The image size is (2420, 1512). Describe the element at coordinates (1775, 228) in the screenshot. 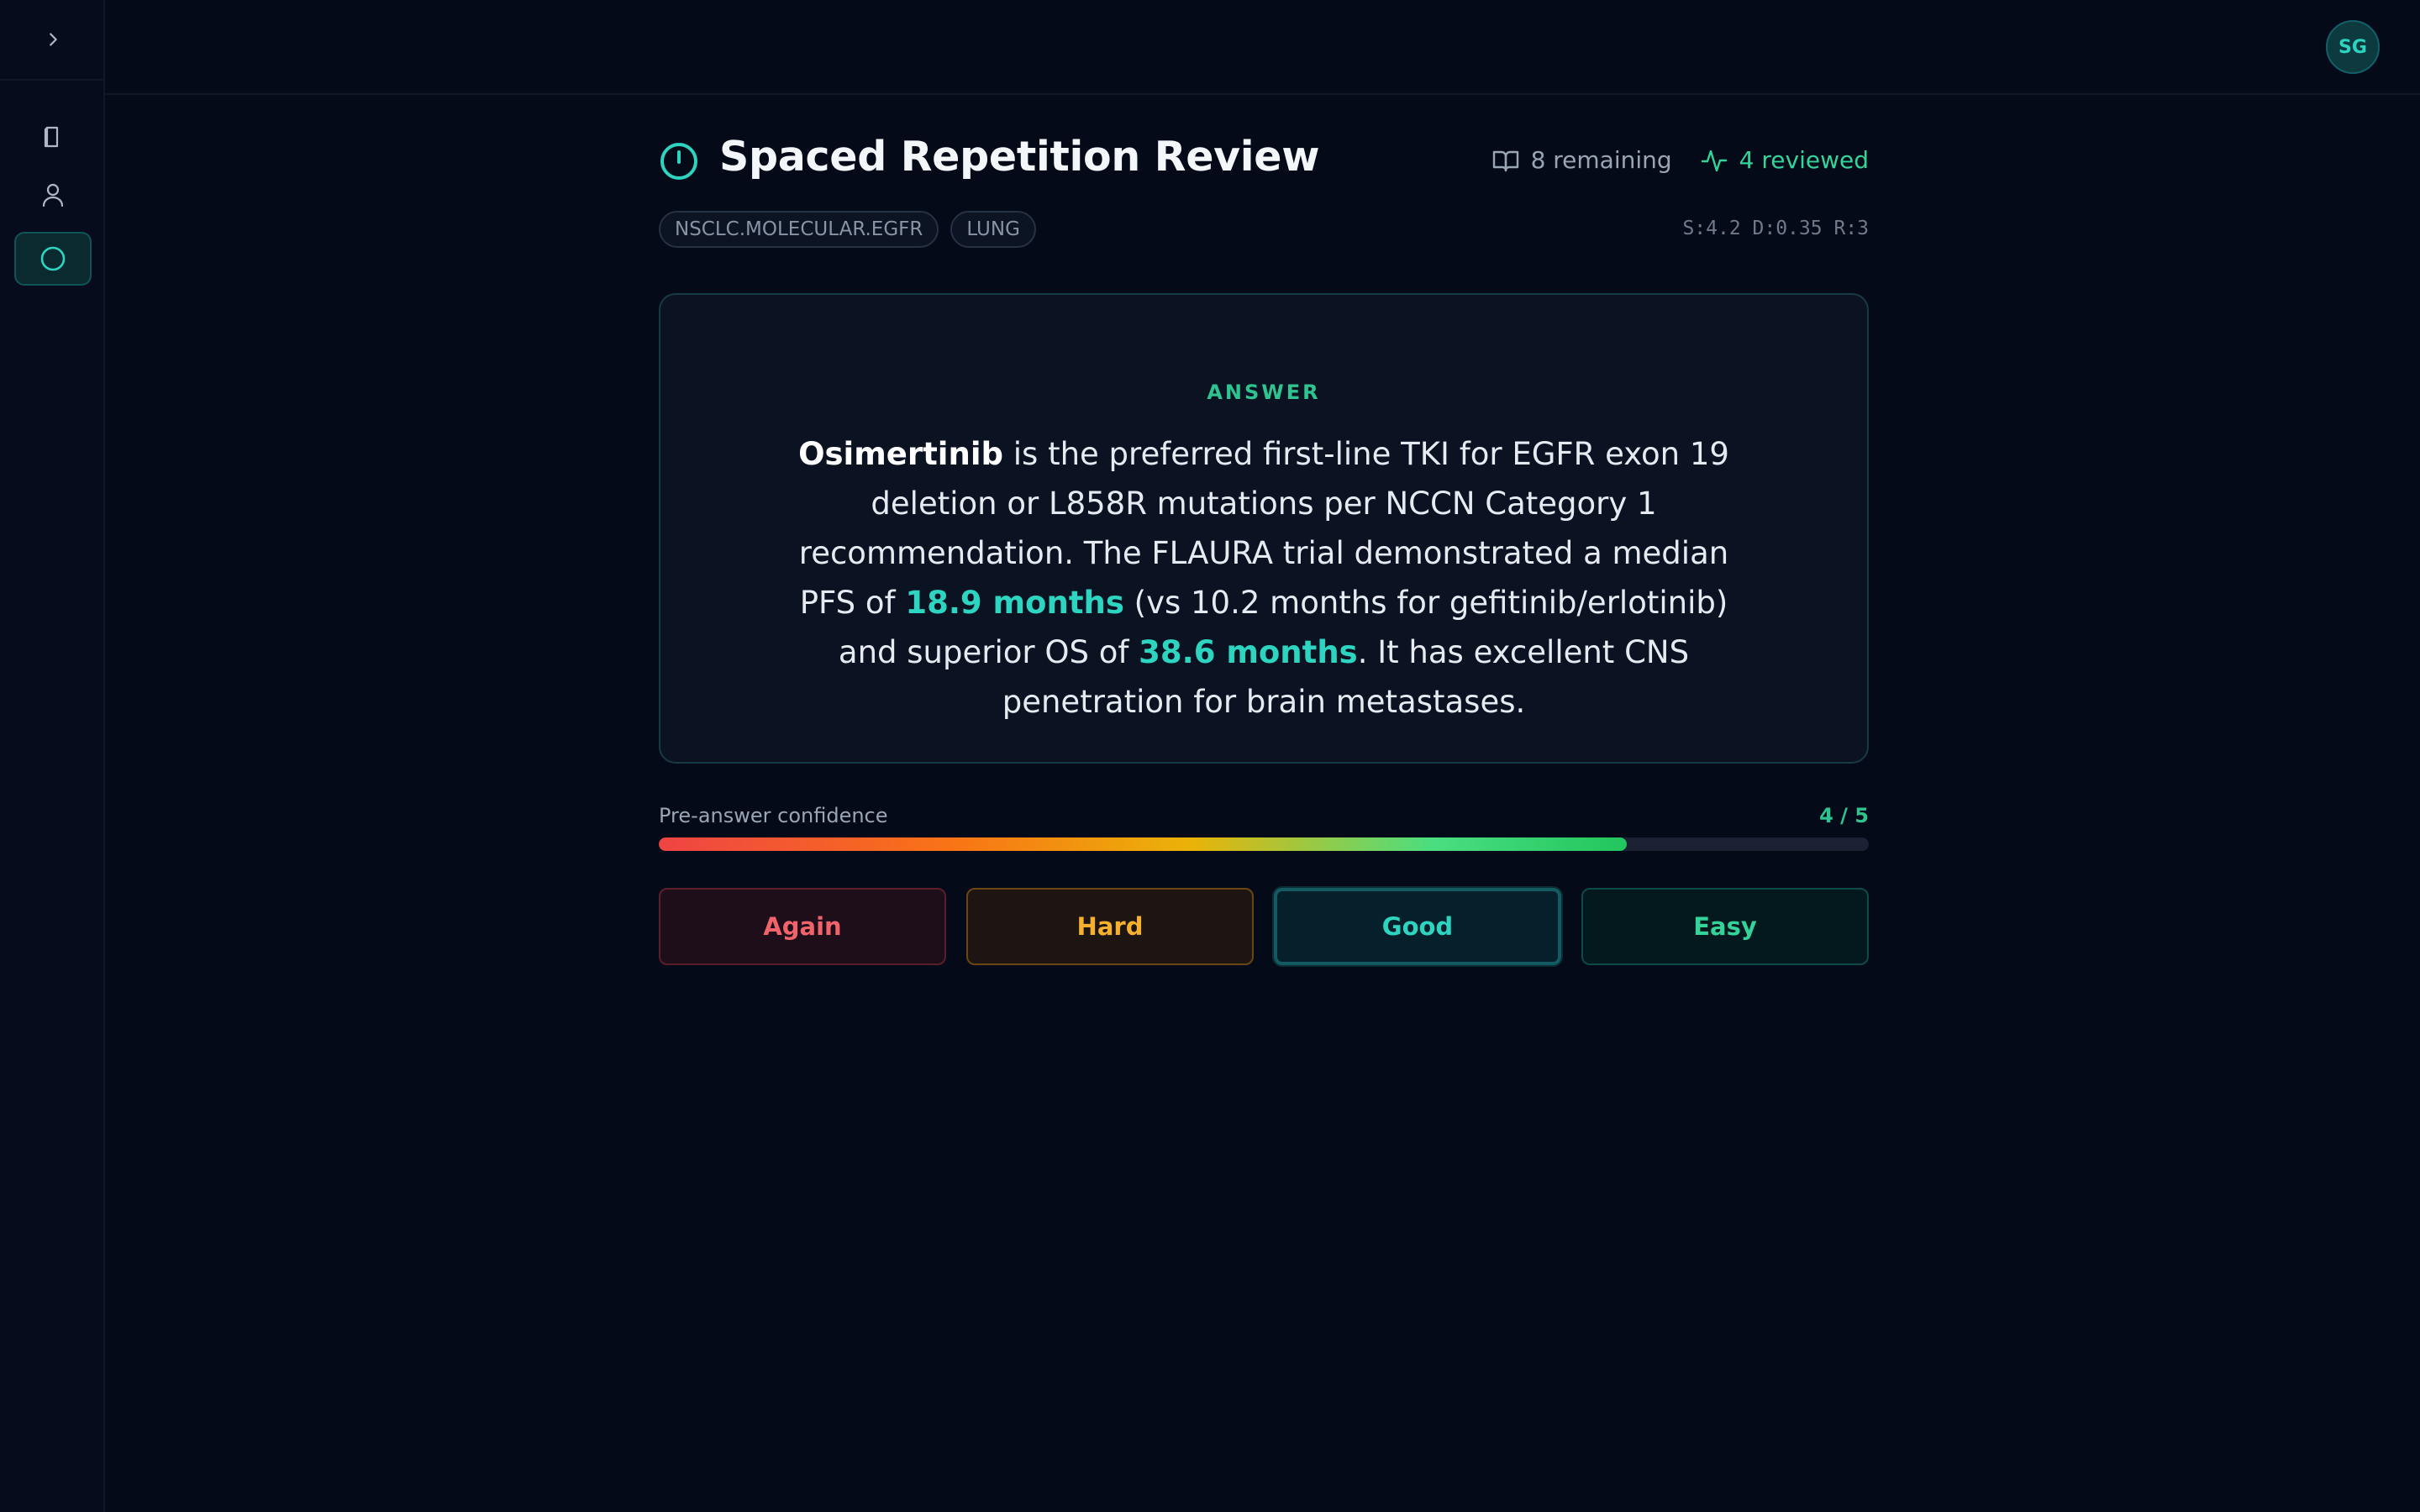

I see `srs-parameters: S:4.2 D:0.35 R:3` at that location.